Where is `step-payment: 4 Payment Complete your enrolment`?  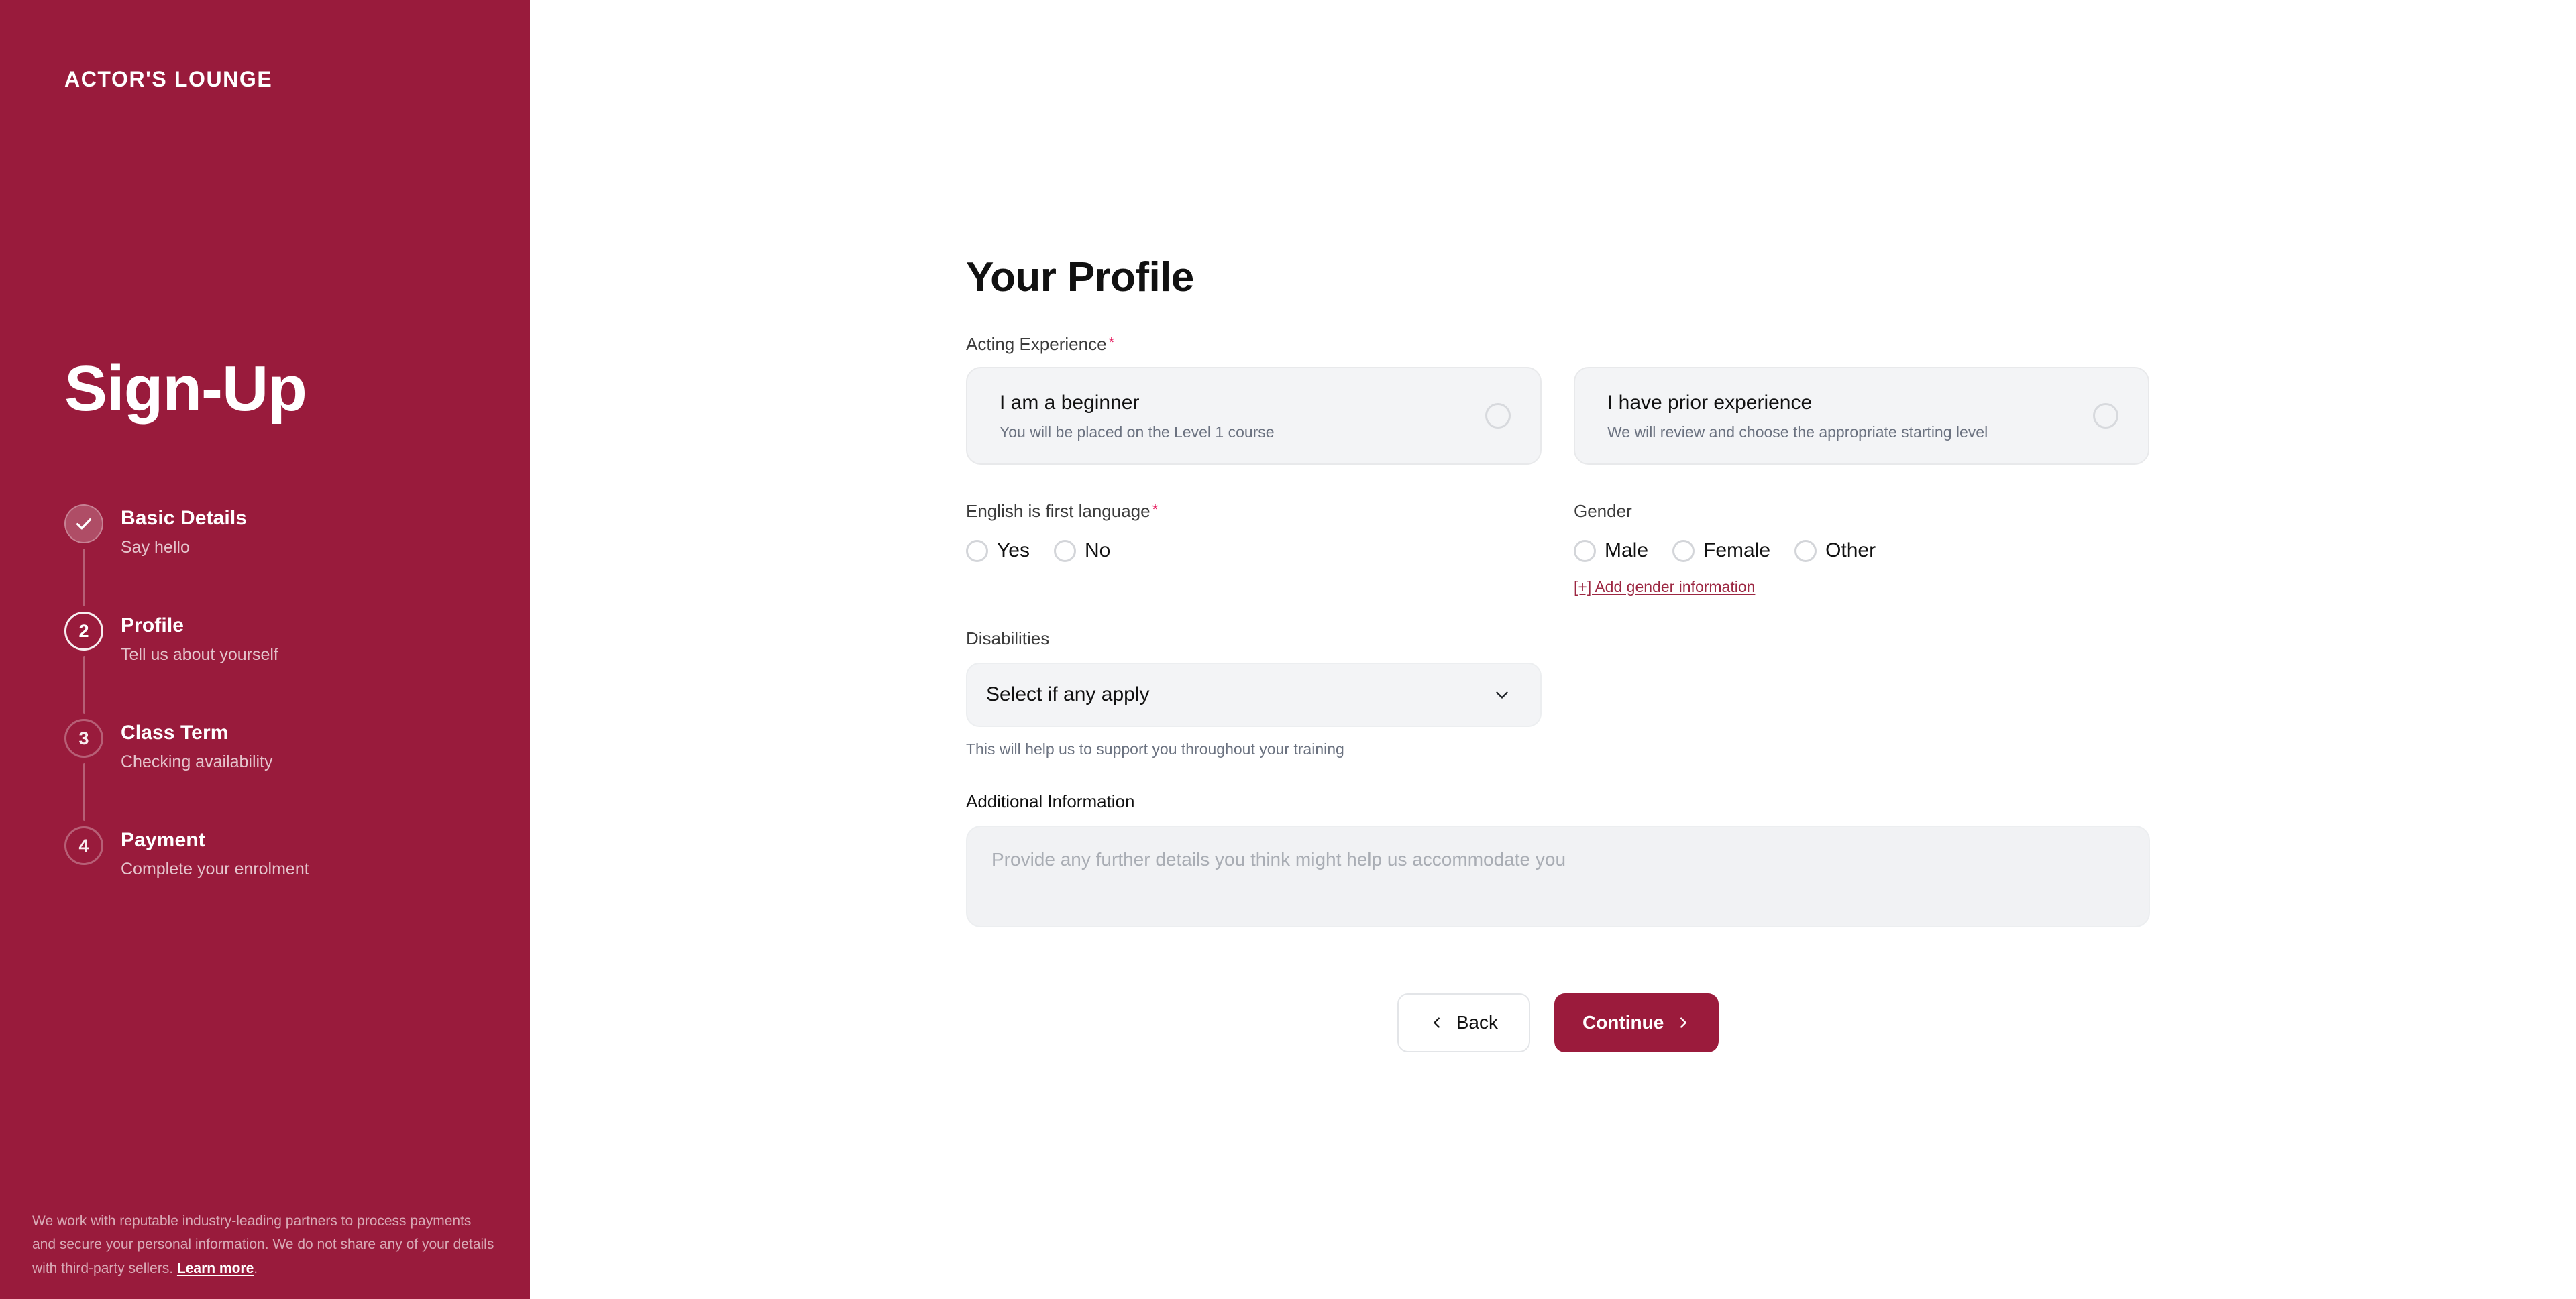 step-payment: 4 Payment Complete your enrolment is located at coordinates (272, 880).